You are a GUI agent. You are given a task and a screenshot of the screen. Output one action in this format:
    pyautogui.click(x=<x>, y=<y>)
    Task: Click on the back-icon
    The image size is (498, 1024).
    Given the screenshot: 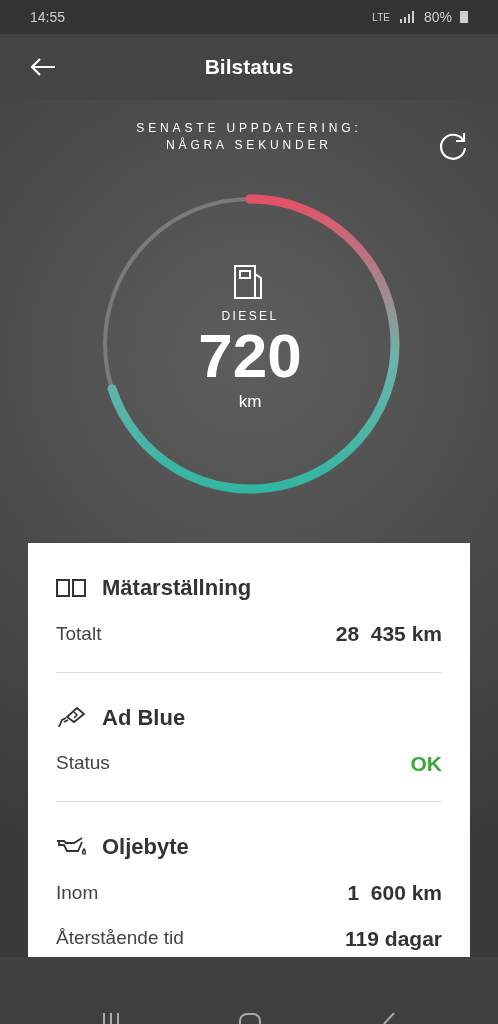 What is the action you would take?
    pyautogui.click(x=389, y=1018)
    